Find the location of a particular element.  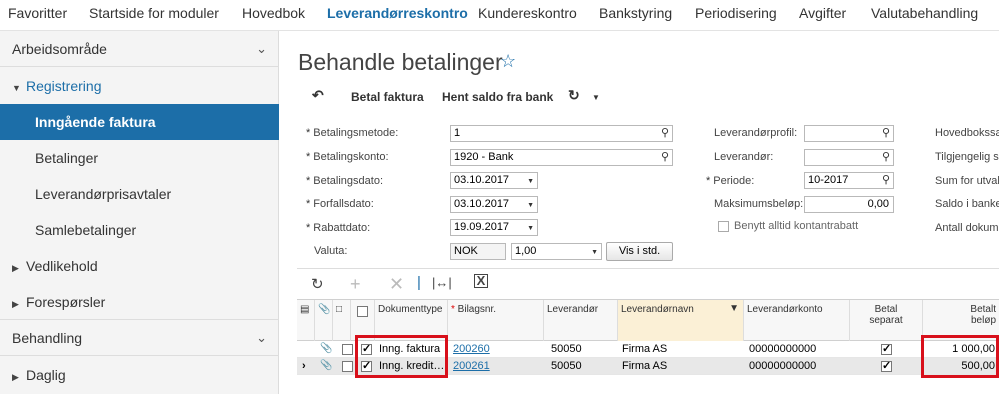

leverandor-cell: 50050 is located at coordinates (566, 349).